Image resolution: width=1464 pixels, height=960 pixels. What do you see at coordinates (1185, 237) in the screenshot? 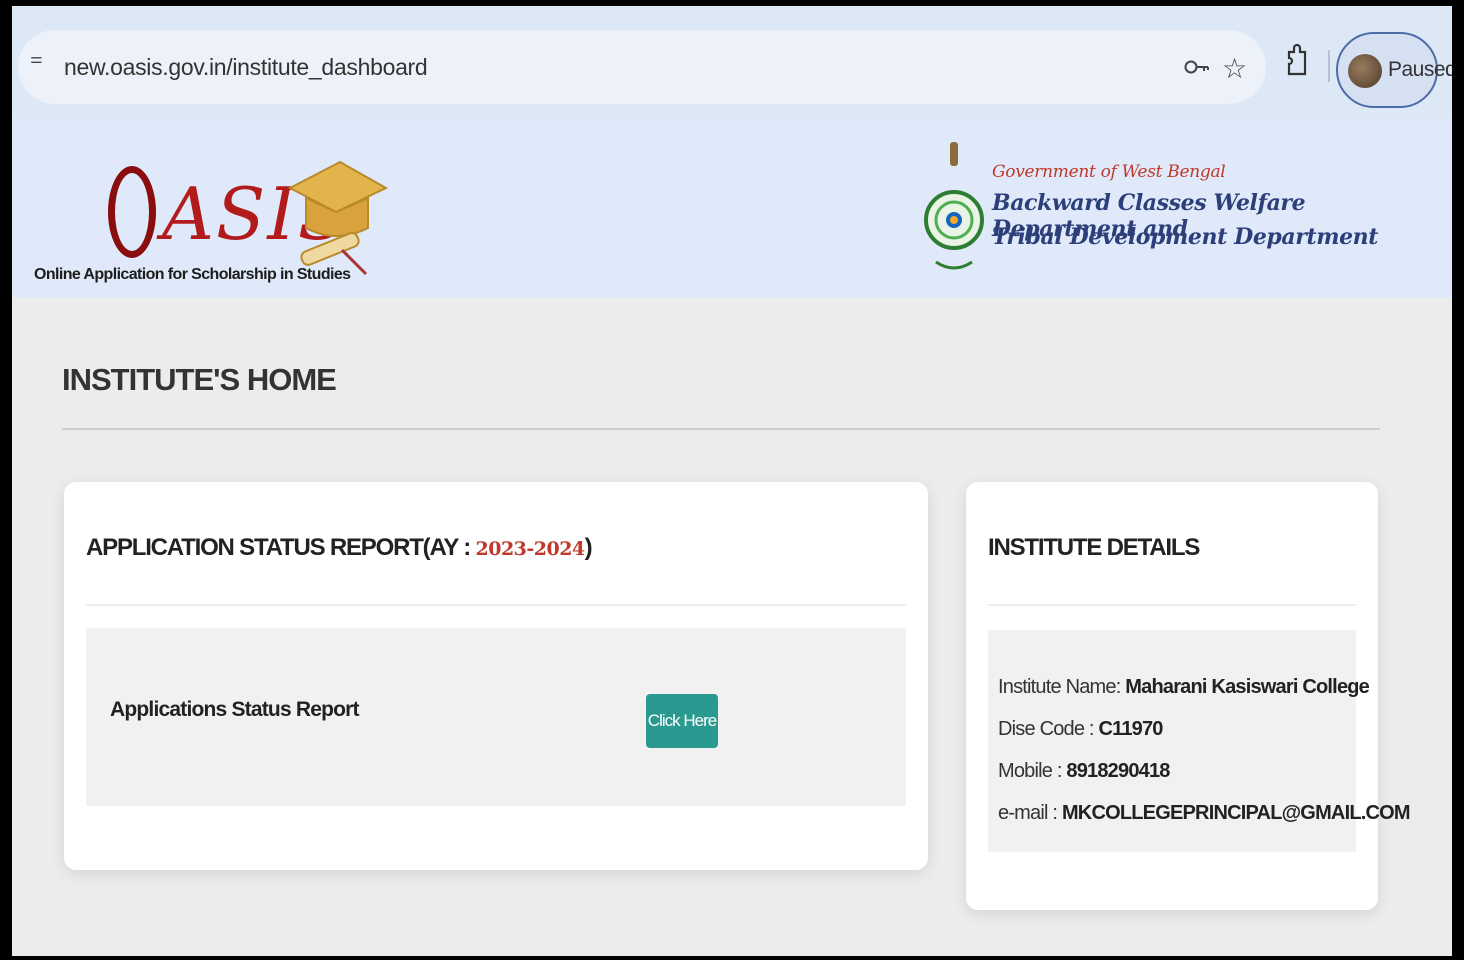
I see `department-line-2: Tribal Development Department` at bounding box center [1185, 237].